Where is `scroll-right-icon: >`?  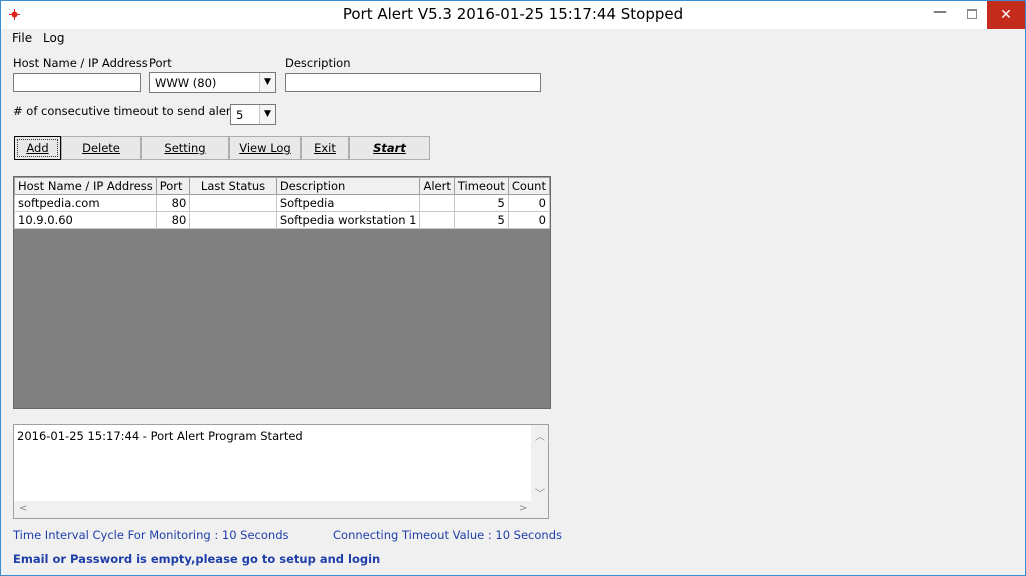
scroll-right-icon: > is located at coordinates (523, 508).